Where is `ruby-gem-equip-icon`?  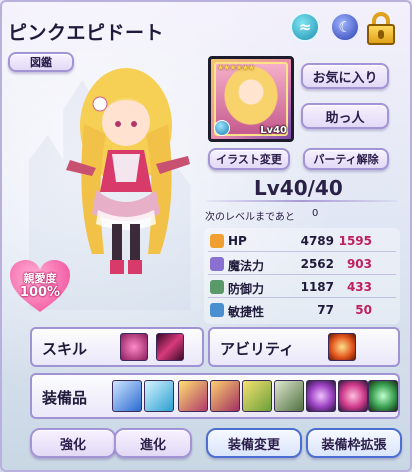
ruby-gem-equip-icon is located at coordinates (353, 396).